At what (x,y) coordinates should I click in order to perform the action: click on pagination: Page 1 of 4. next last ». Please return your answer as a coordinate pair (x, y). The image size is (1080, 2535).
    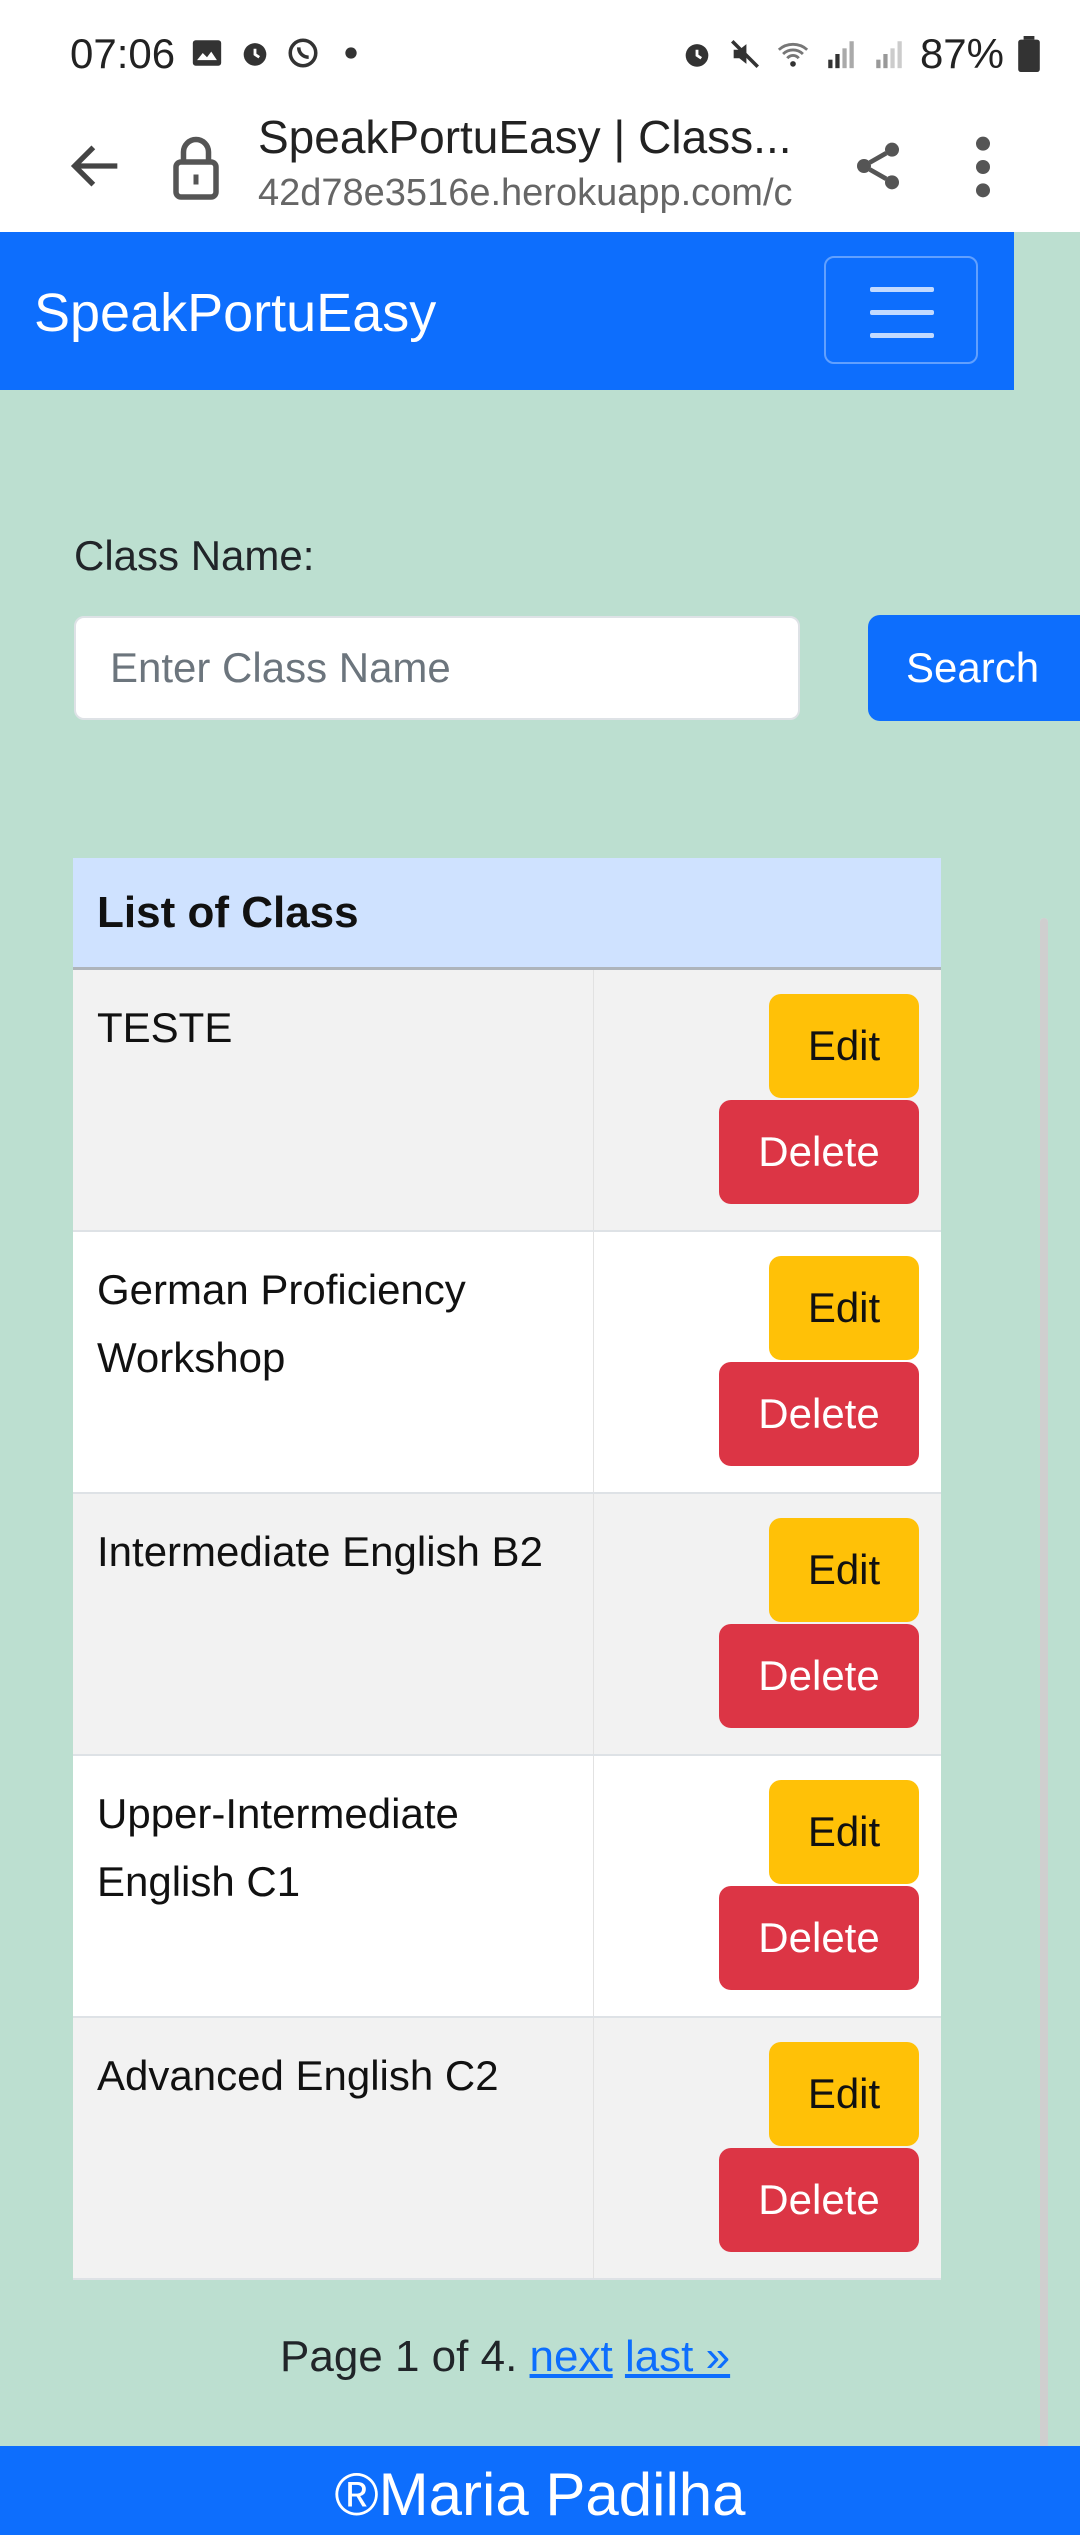
    Looking at the image, I should click on (505, 2357).